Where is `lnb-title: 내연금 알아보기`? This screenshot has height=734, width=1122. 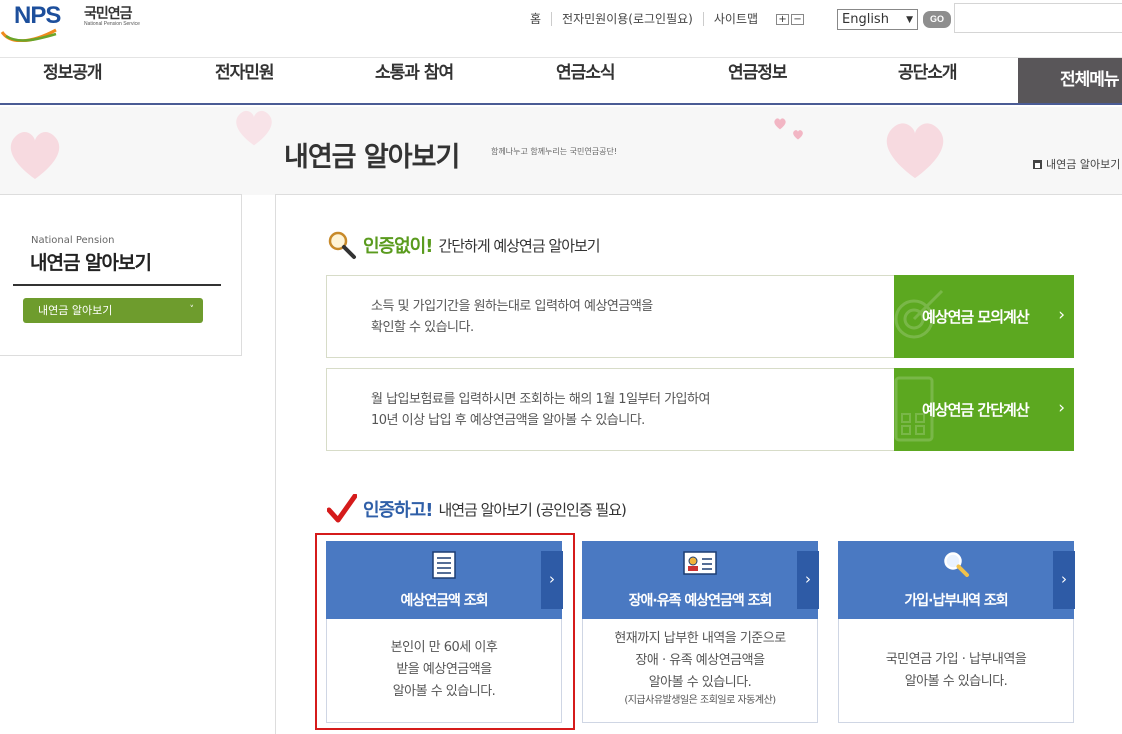
lnb-title: 내연금 알아보기 is located at coordinates (91, 263).